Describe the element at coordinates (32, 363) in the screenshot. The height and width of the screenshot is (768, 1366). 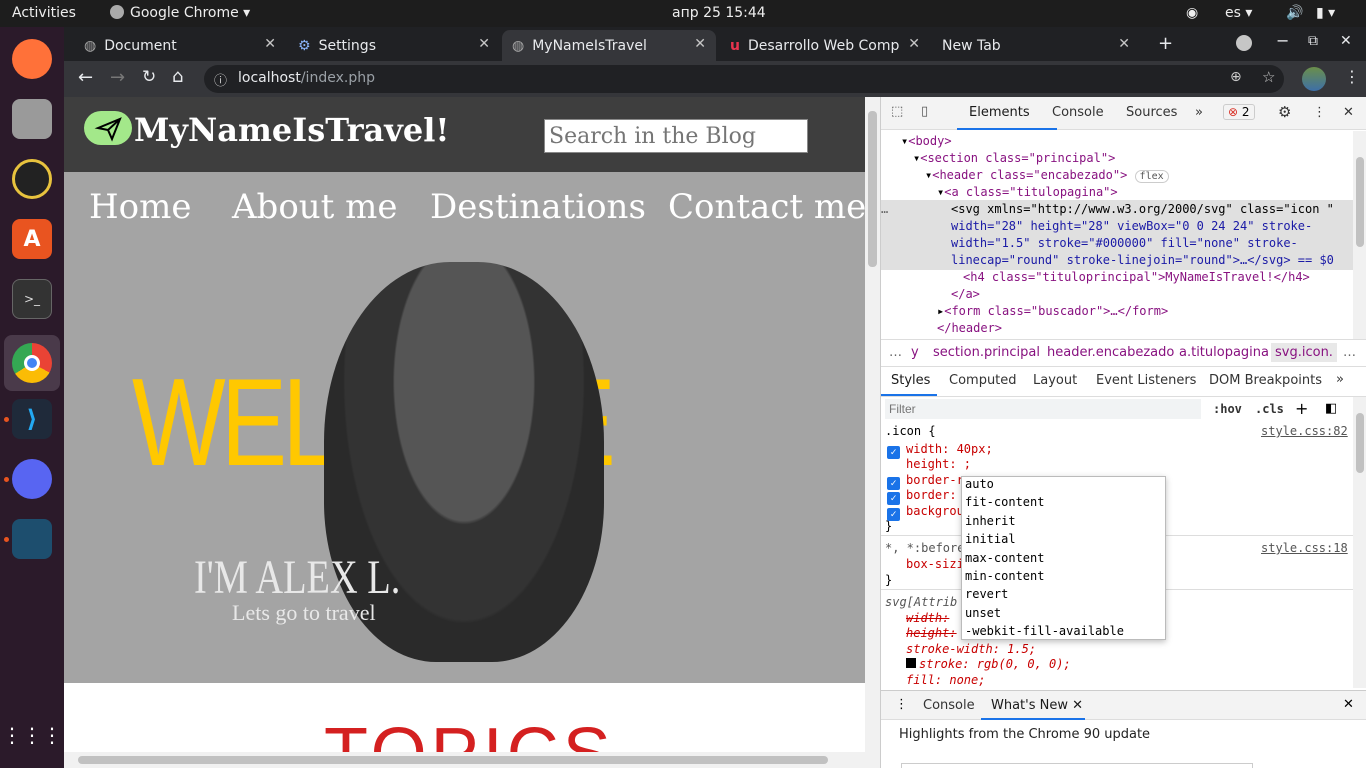
I see `chrome-dock-icon` at that location.